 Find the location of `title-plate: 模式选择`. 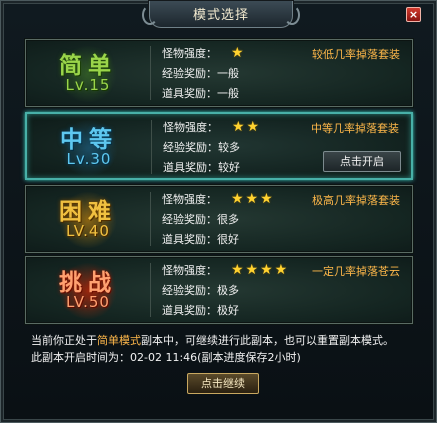

title-plate: 模式选择 is located at coordinates (221, 14).